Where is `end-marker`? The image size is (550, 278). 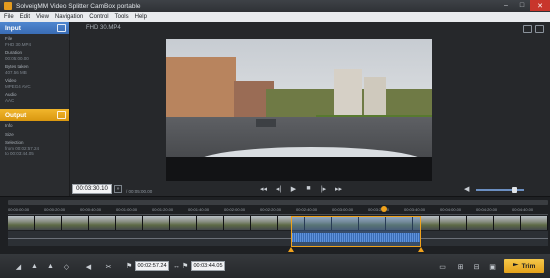
end-marker is located at coordinates (421, 249).